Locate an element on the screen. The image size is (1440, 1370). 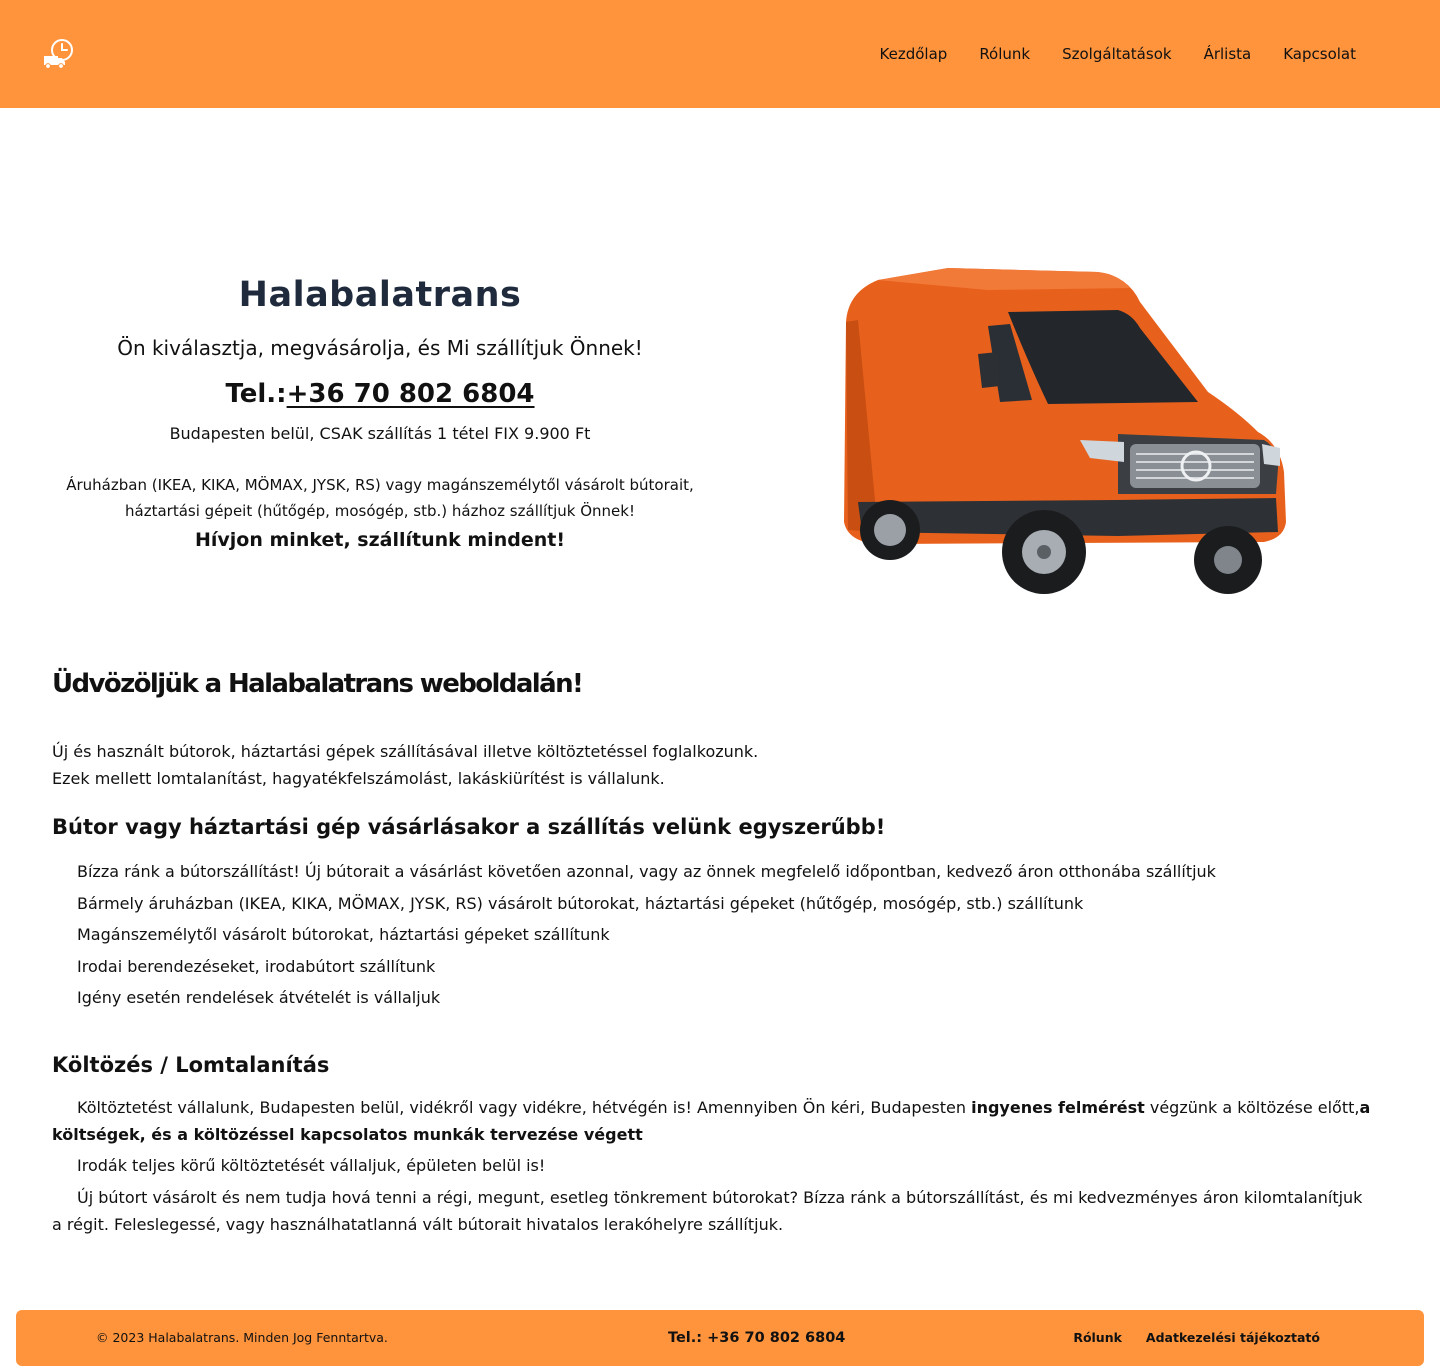
delivery-truck-clock-icon is located at coordinates (59, 54).